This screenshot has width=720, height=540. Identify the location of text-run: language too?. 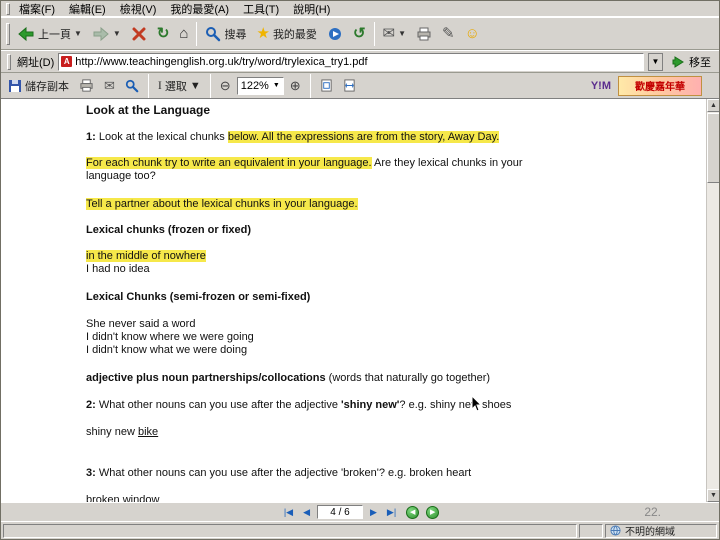
(121, 176).